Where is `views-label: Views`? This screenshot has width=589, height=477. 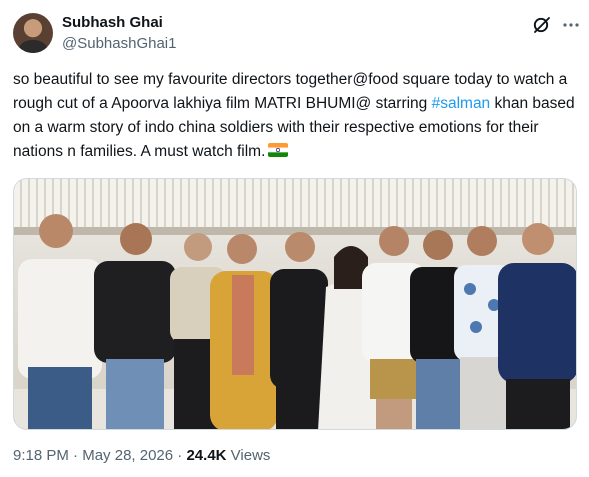
views-label: Views is located at coordinates (250, 455).